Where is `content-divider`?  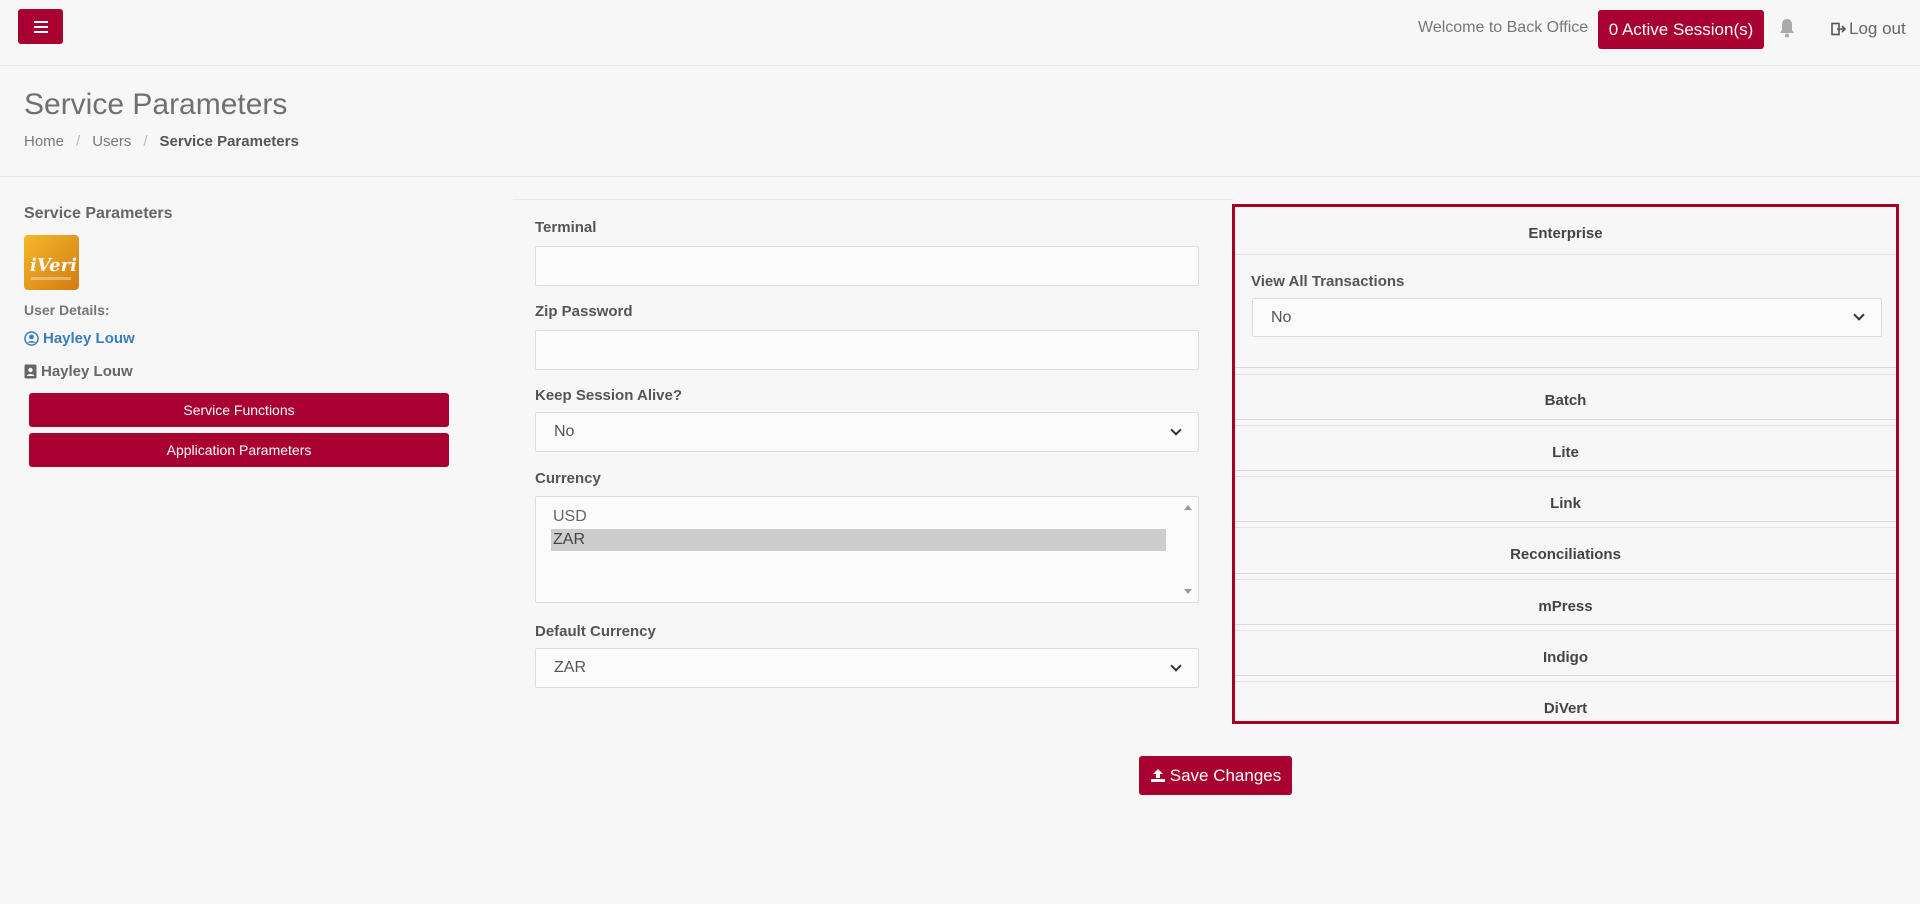 content-divider is located at coordinates (873, 199).